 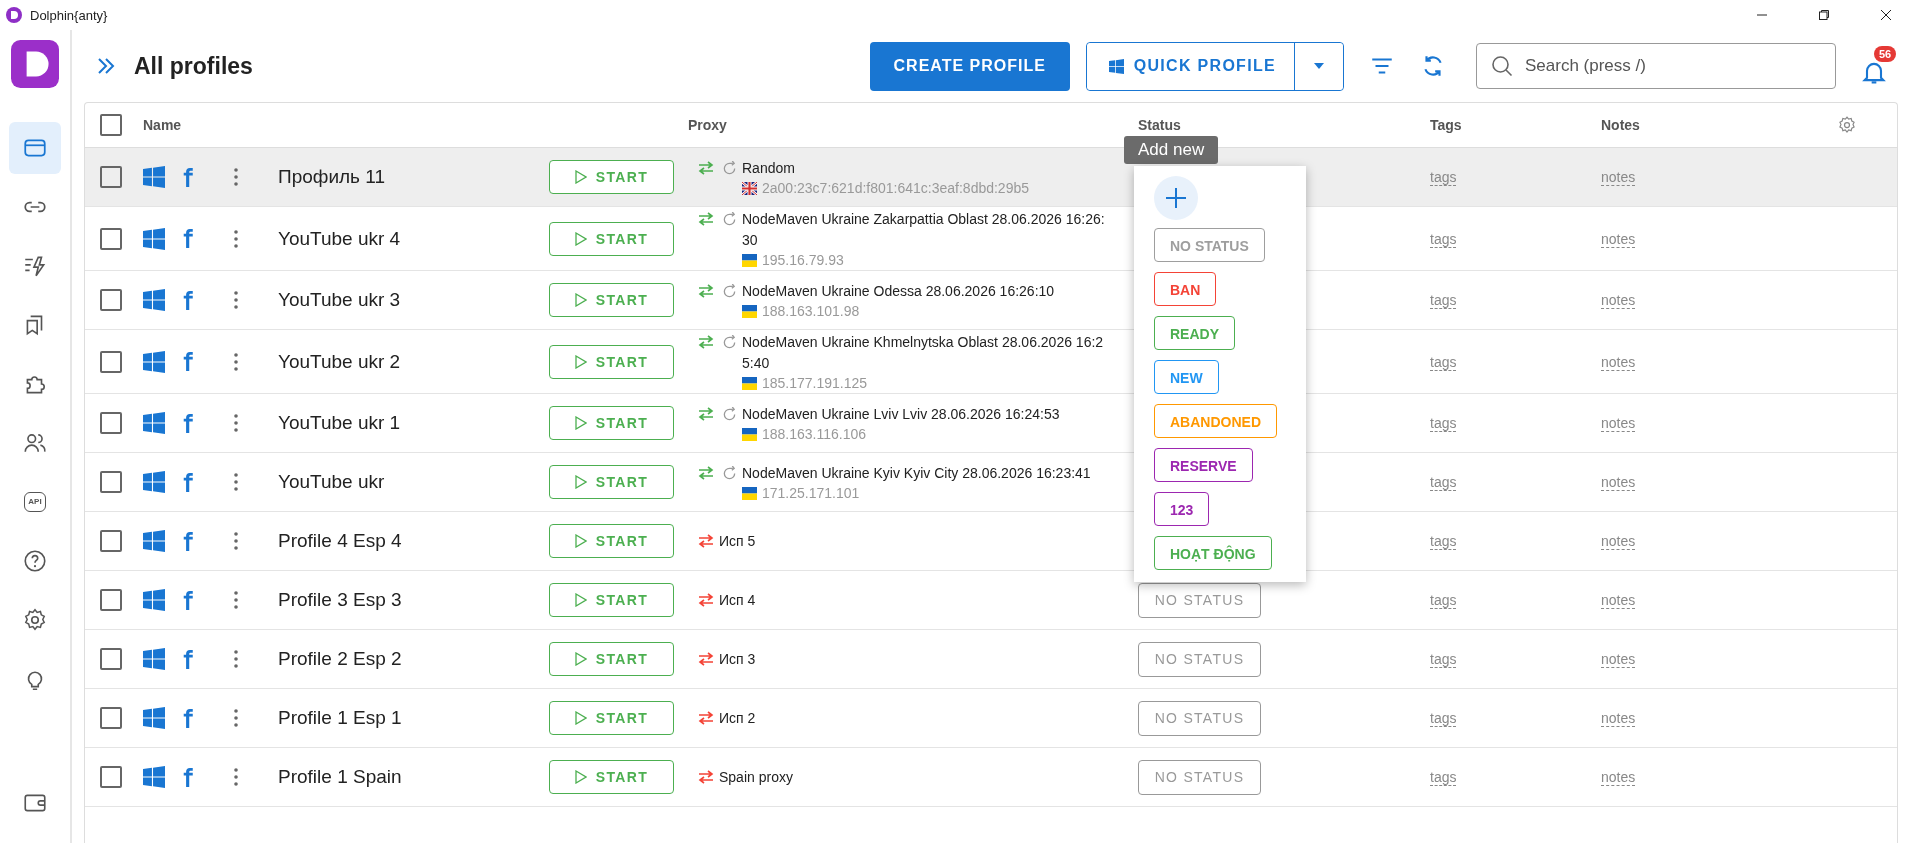 What do you see at coordinates (339, 238) in the screenshot?
I see `profile-name: YouTube ukr 4` at bounding box center [339, 238].